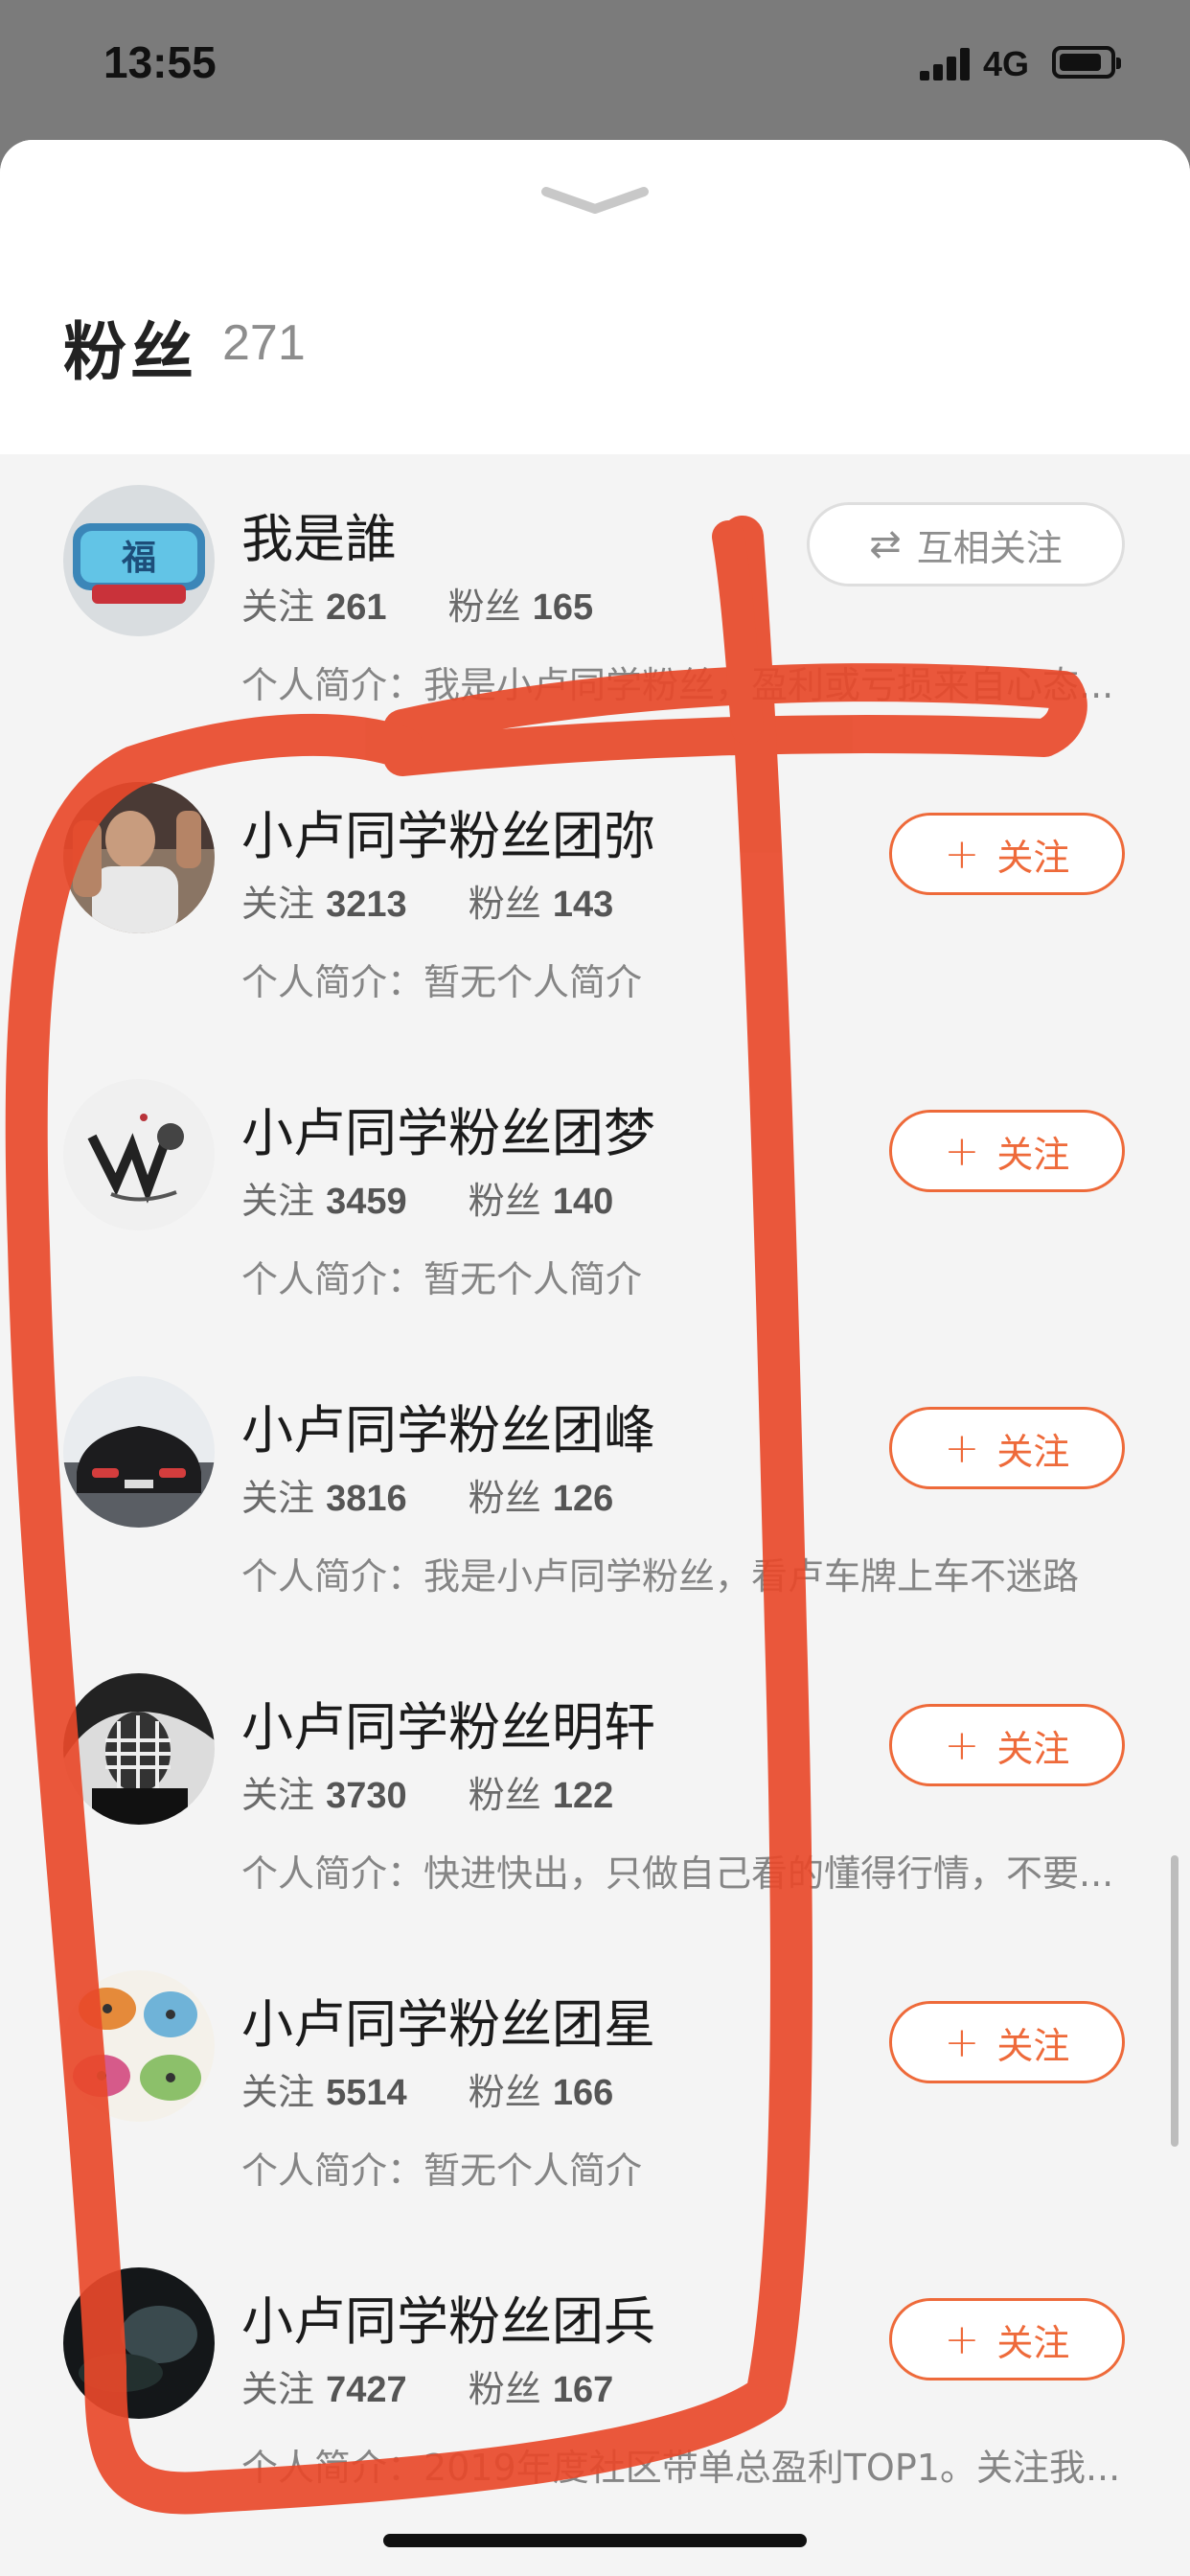  Describe the element at coordinates (448, 2317) in the screenshot. I see `user-name: 小卢同学粉丝团兵` at that location.